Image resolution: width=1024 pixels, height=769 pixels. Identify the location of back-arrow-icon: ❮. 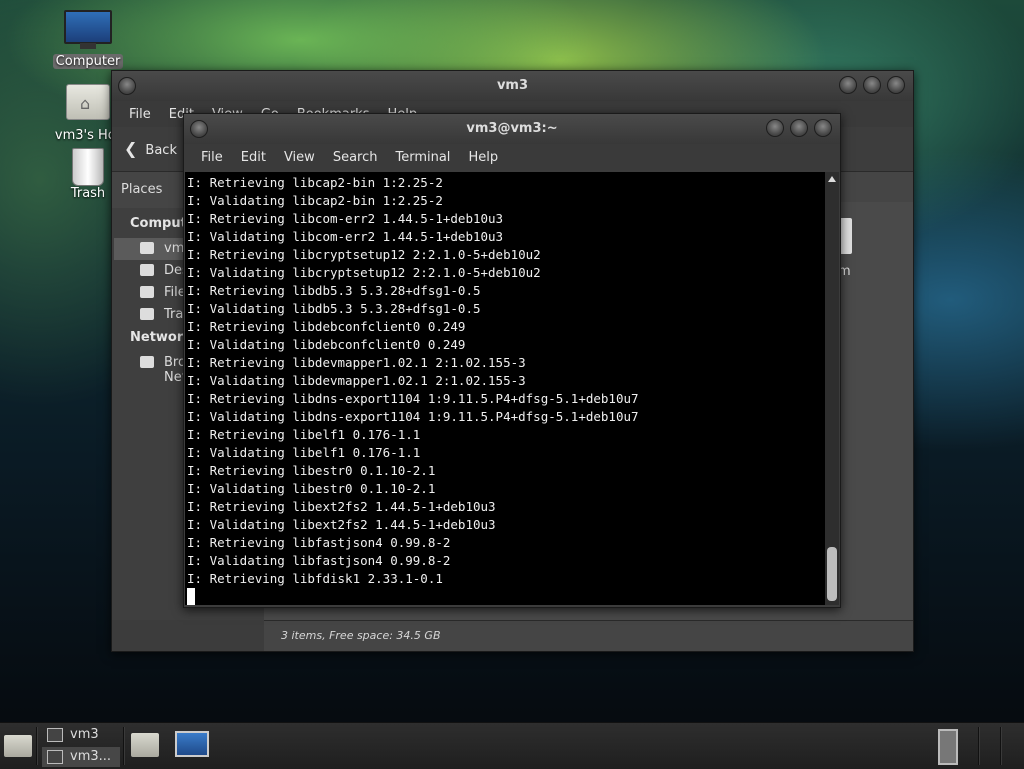
(131, 148).